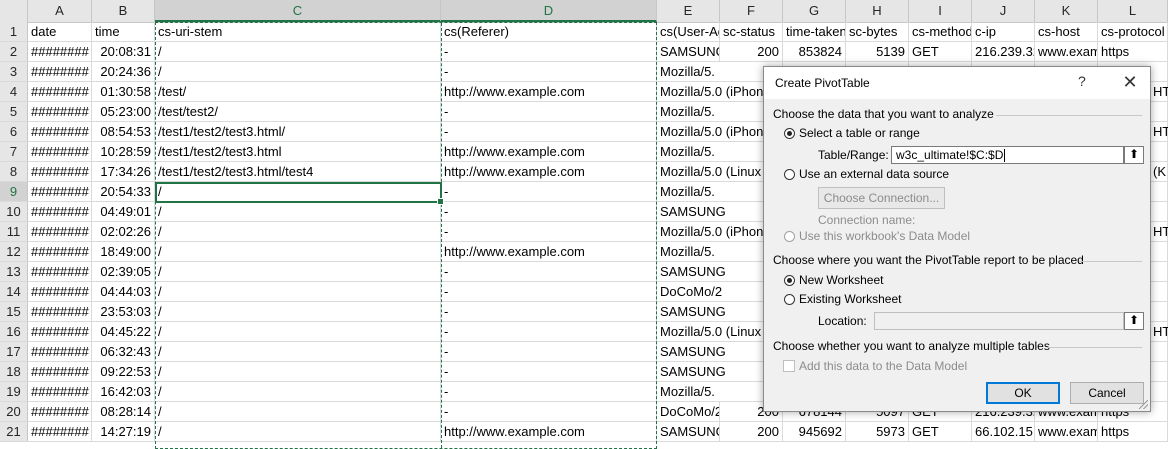 This screenshot has height=449, width=1168. Describe the element at coordinates (14, 71) in the screenshot. I see `row-header-3: 3` at that location.